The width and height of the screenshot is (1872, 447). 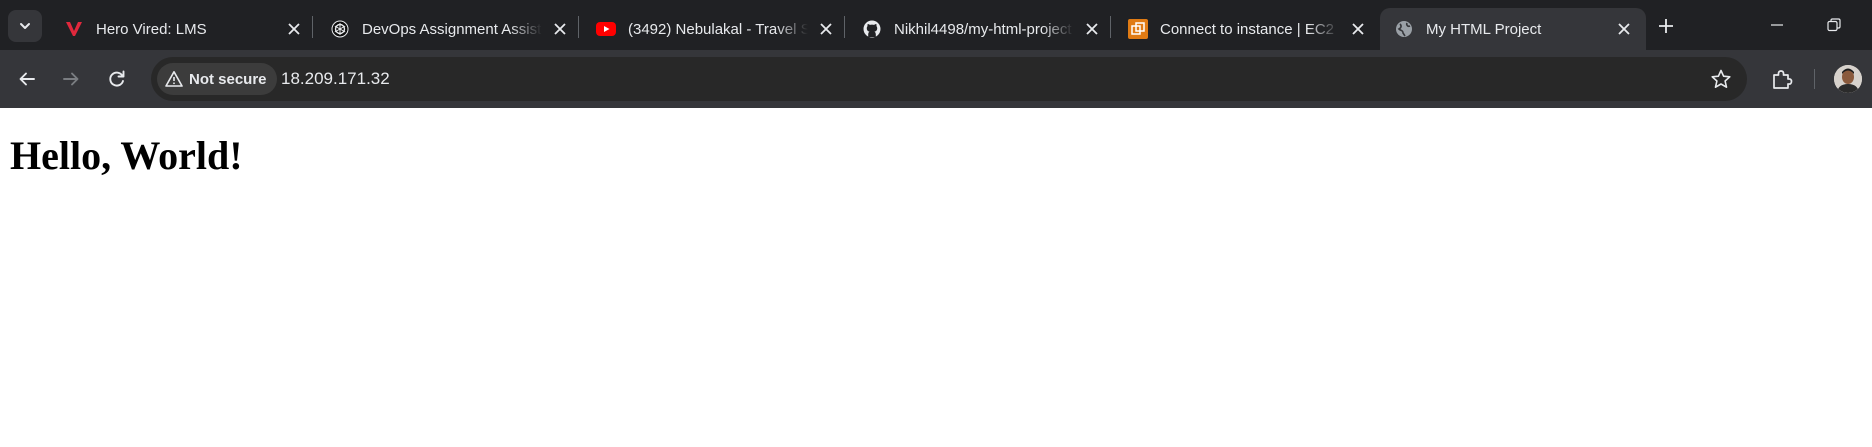 What do you see at coordinates (228, 79) in the screenshot?
I see `security-label: Not secure` at bounding box center [228, 79].